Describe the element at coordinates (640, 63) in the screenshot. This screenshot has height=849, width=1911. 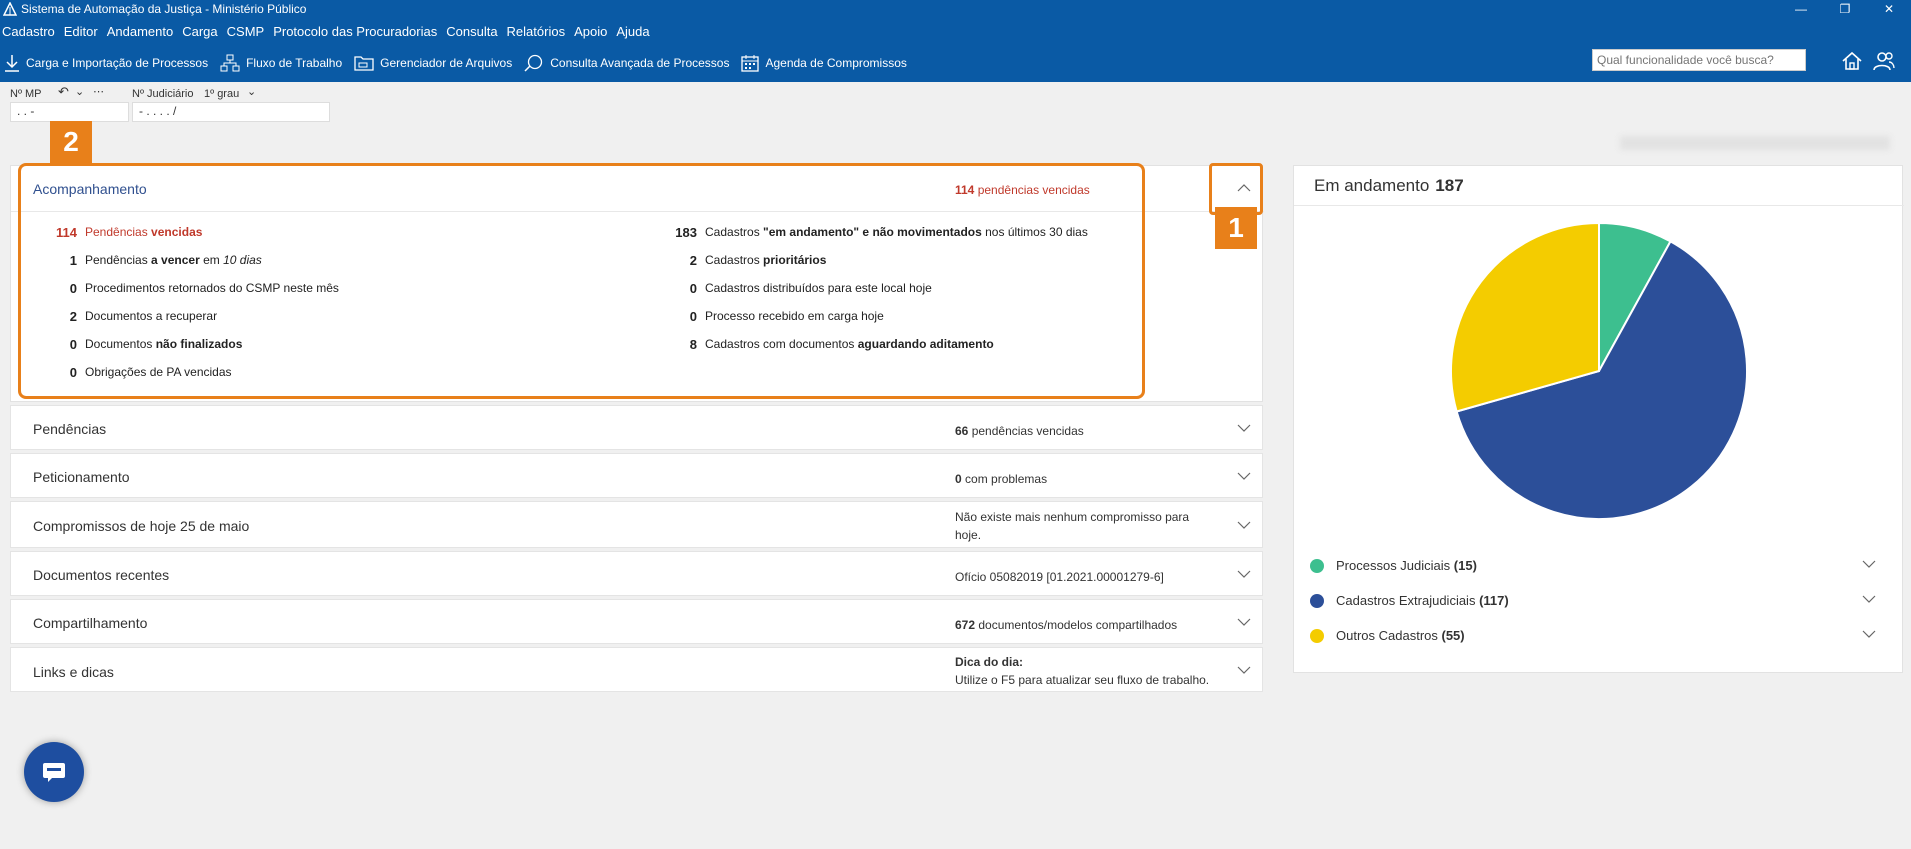
I see `toolbar-consulta-label: Consulta Avançada de Processos` at that location.